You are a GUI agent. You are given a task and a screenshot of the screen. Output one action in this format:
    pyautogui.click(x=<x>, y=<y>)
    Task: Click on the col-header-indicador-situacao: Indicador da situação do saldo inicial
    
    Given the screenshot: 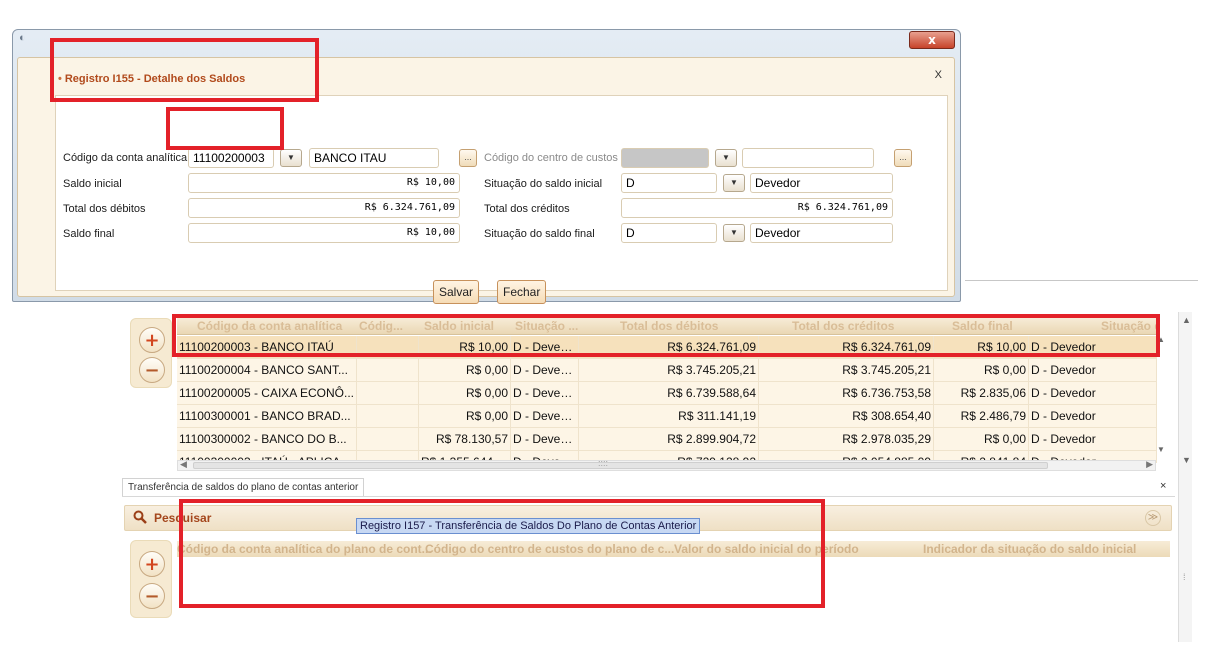 What is the action you would take?
    pyautogui.click(x=1029, y=549)
    